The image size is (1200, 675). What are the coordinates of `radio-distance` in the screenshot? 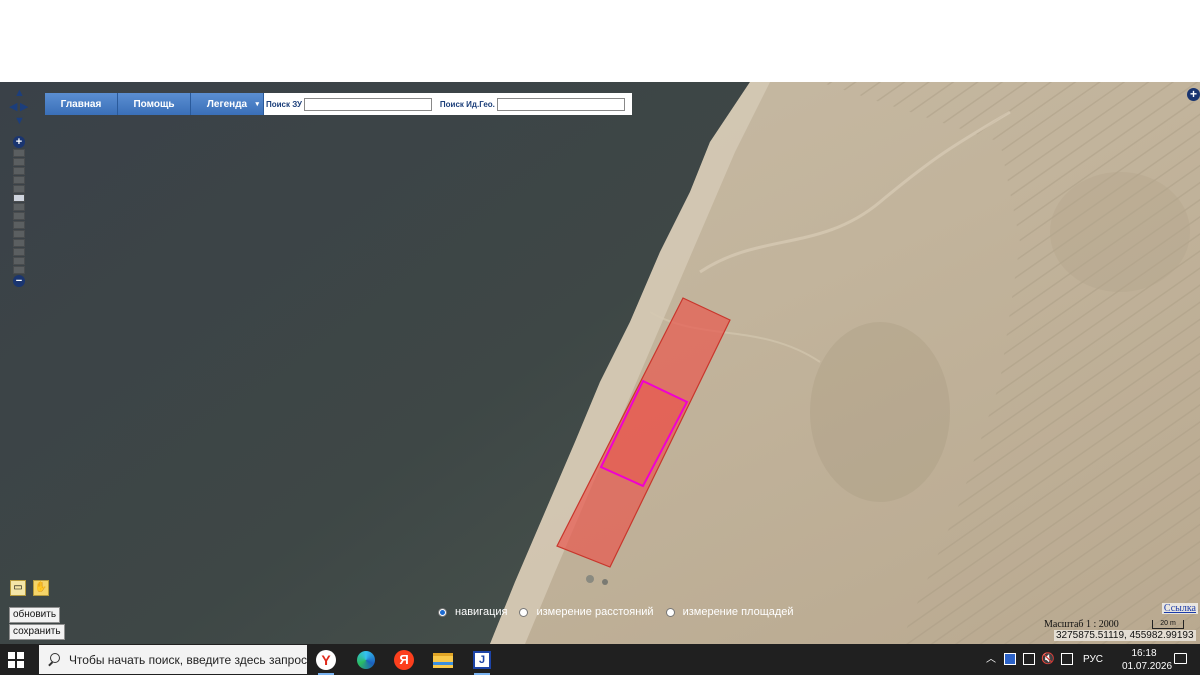 It's located at (524, 612).